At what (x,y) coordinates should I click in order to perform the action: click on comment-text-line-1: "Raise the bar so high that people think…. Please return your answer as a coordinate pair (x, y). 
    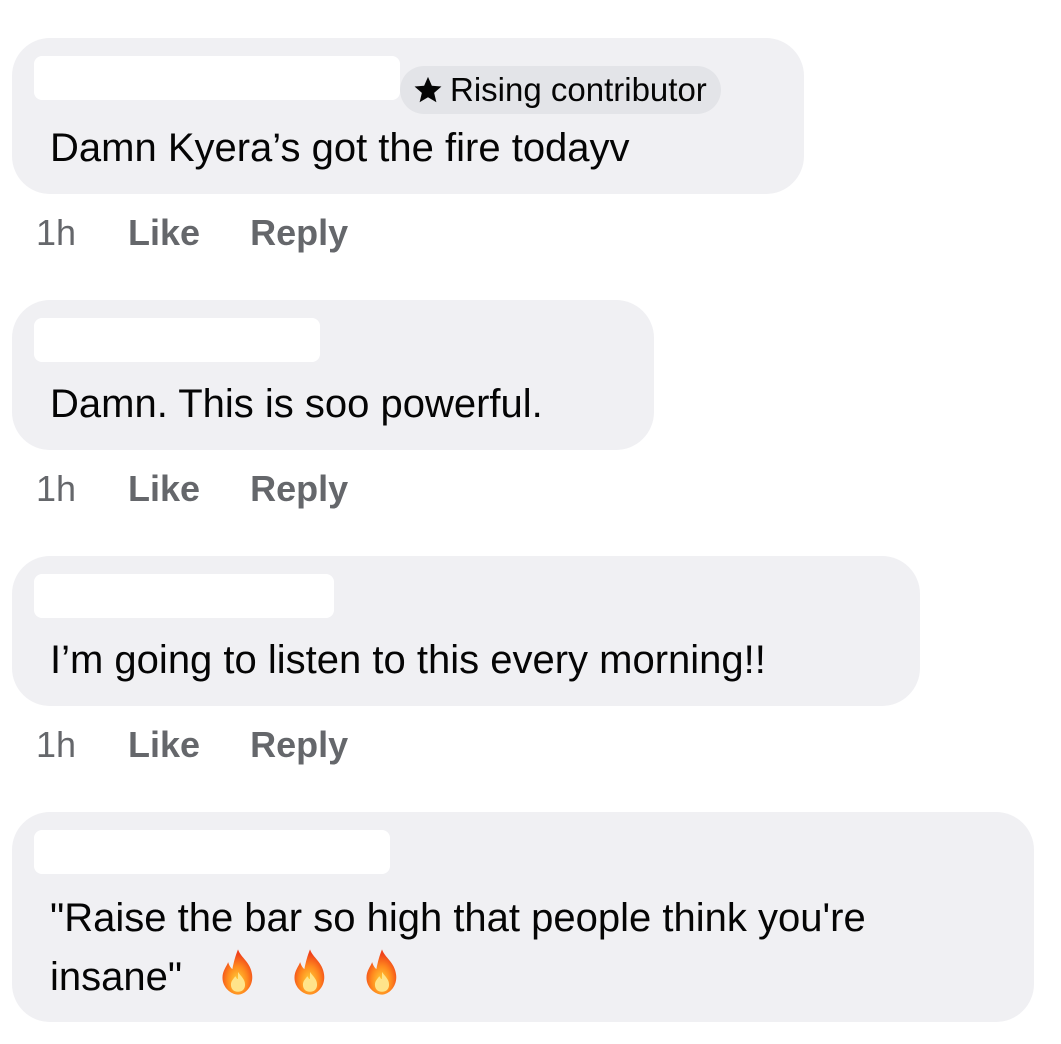
    Looking at the image, I should click on (458, 918).